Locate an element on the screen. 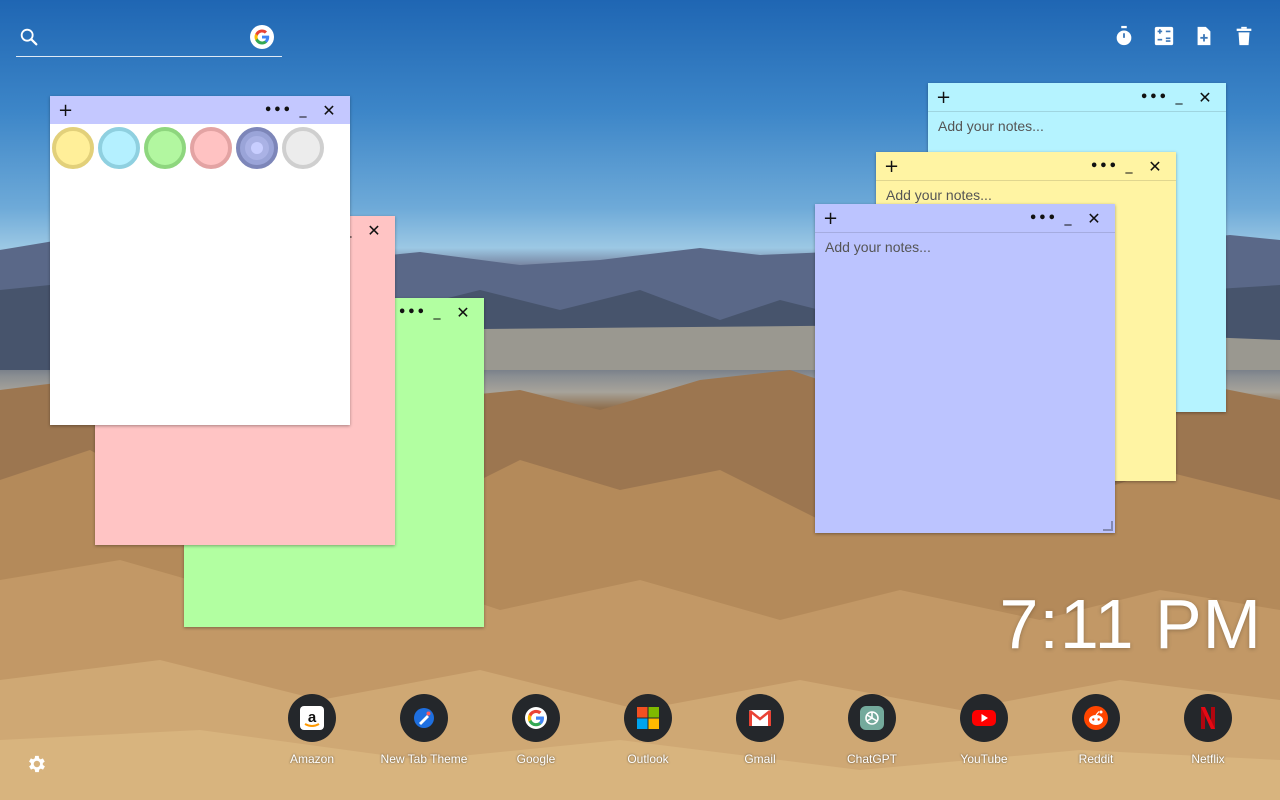 The height and width of the screenshot is (800, 1280). color-swatch-green is located at coordinates (165, 148).